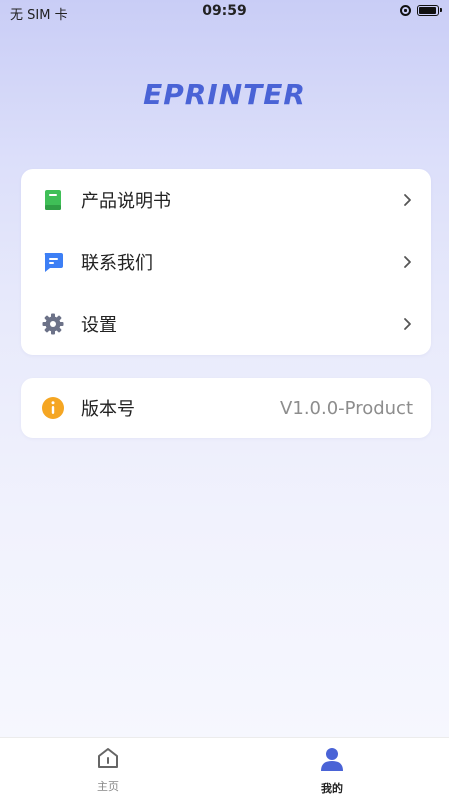 The width and height of the screenshot is (449, 800). I want to click on version-row: 版本号 V1.0.0-Product, so click(226, 408).